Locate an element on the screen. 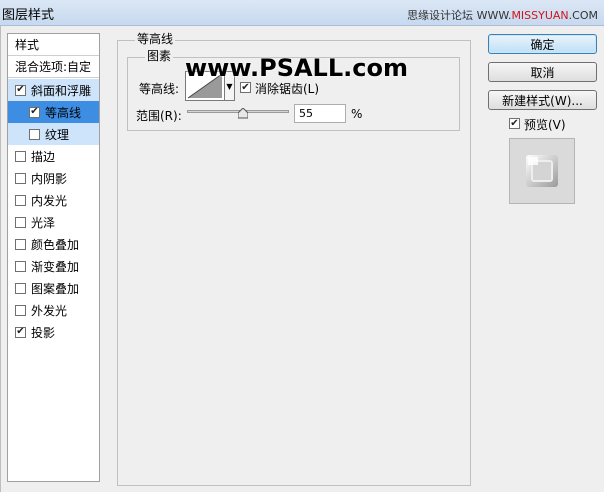 The height and width of the screenshot is (492, 604). stroke-checkbox is located at coordinates (20, 156).